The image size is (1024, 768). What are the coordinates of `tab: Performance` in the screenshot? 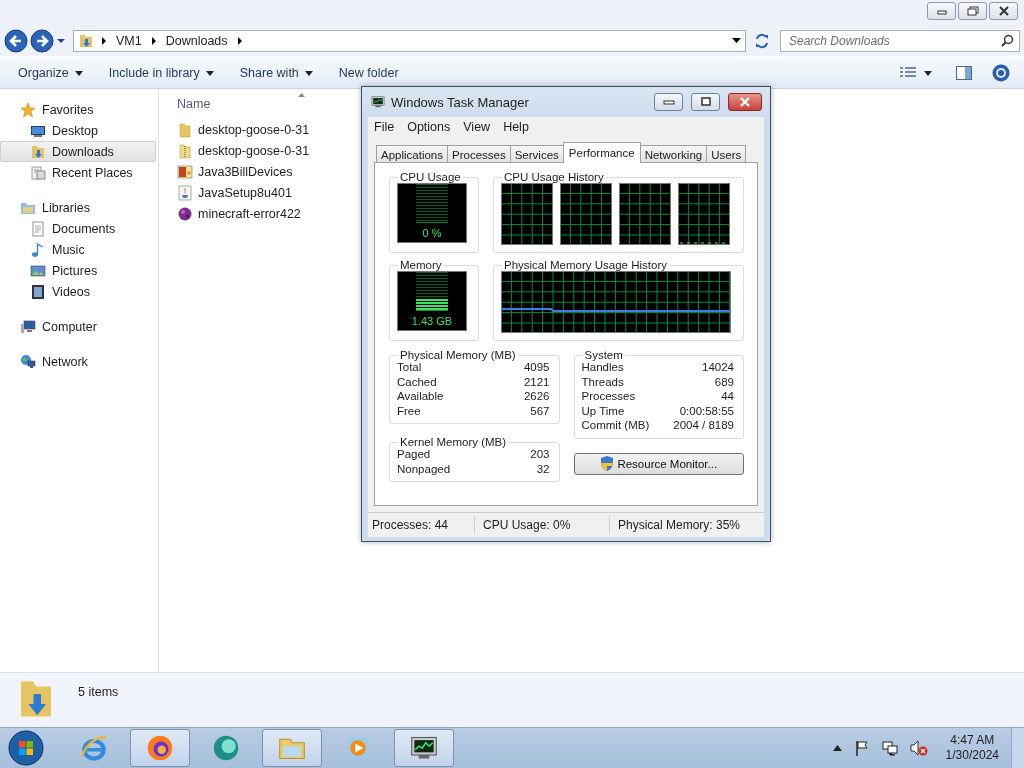 It's located at (601, 152).